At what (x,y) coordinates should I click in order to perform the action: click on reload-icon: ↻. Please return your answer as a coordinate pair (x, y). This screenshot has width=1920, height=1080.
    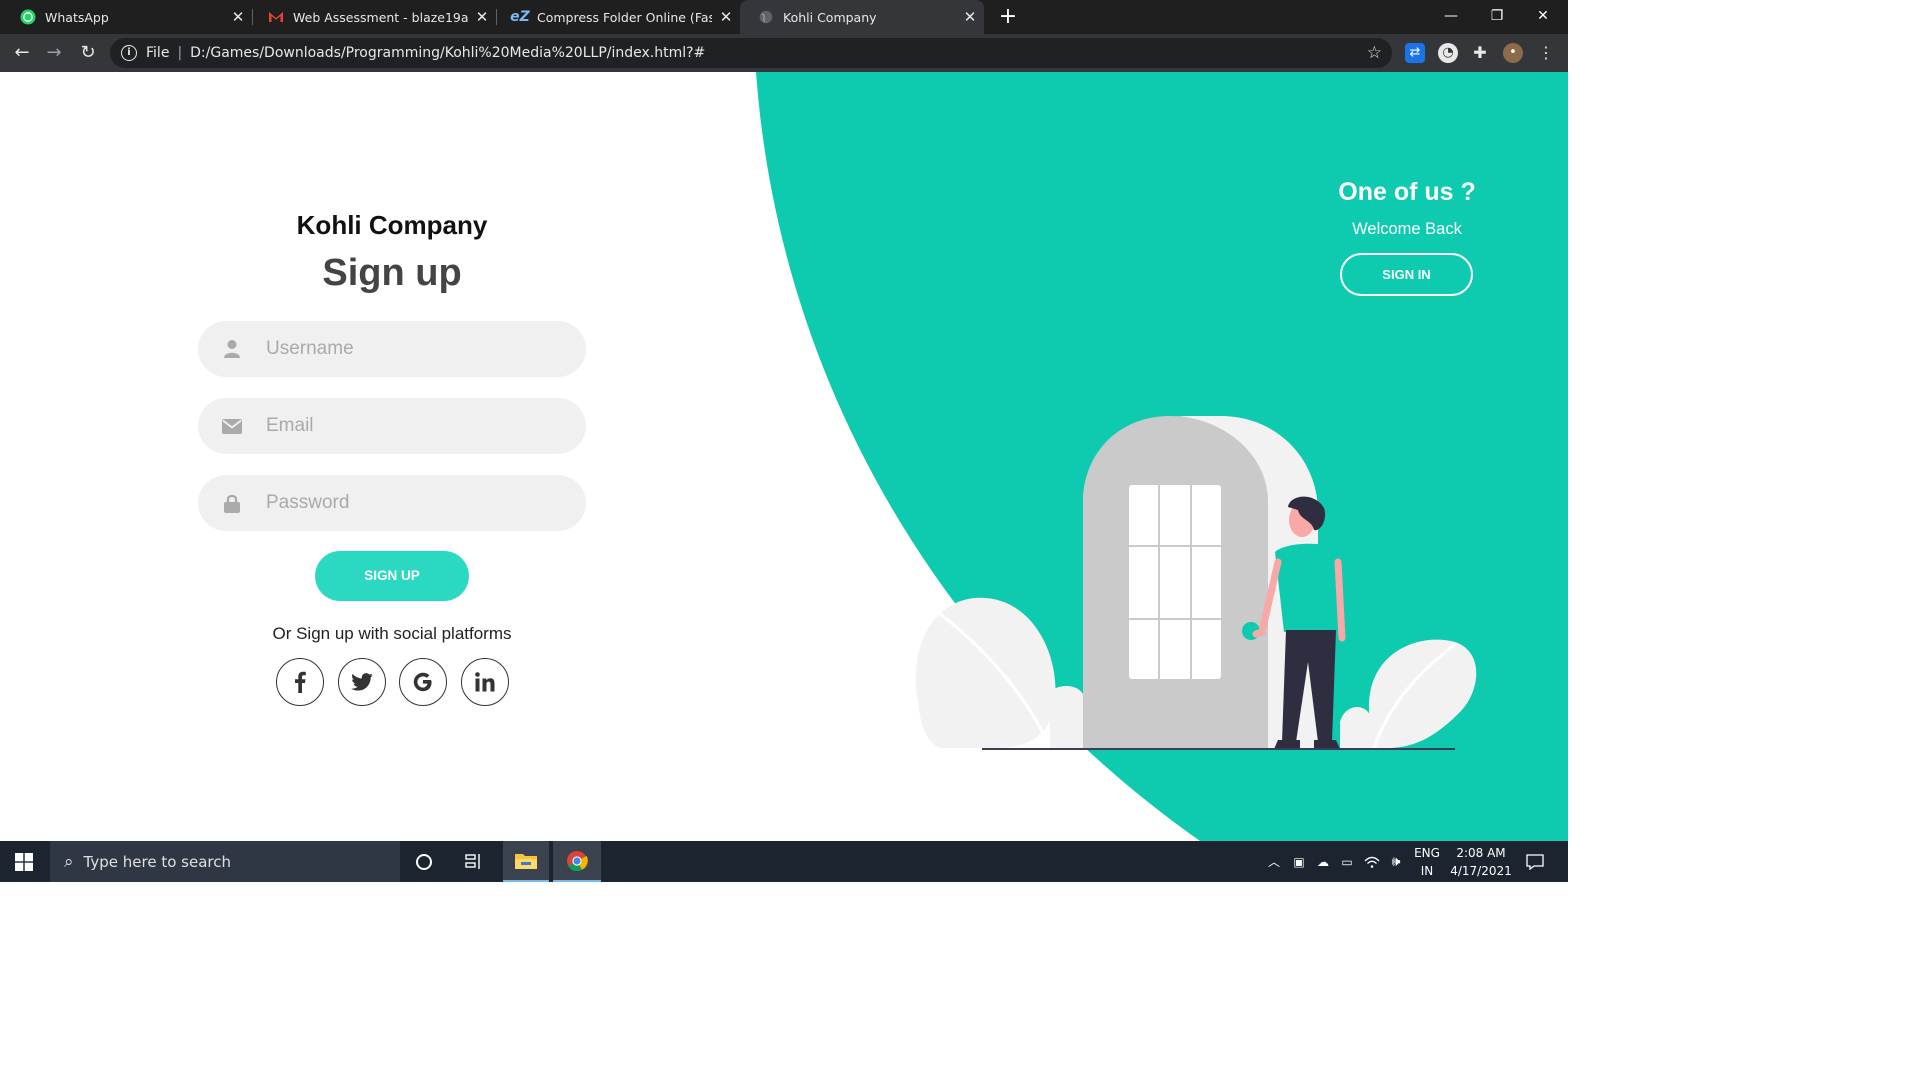
    Looking at the image, I should click on (88, 53).